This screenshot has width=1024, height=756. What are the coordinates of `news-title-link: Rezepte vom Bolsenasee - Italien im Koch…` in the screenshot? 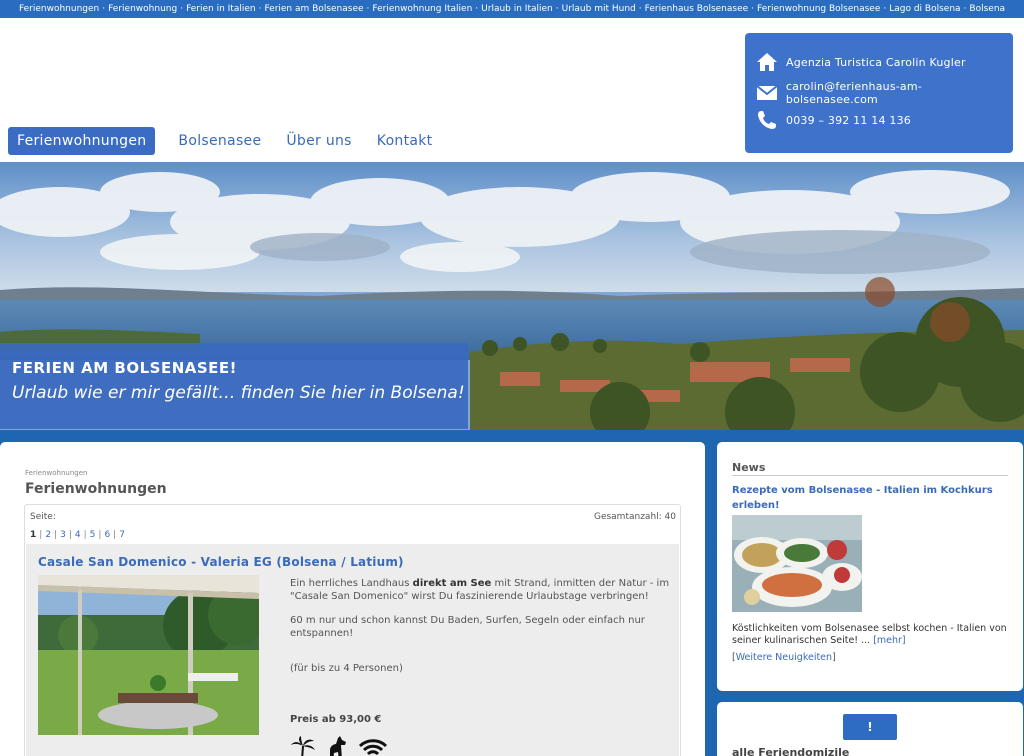 It's located at (874, 498).